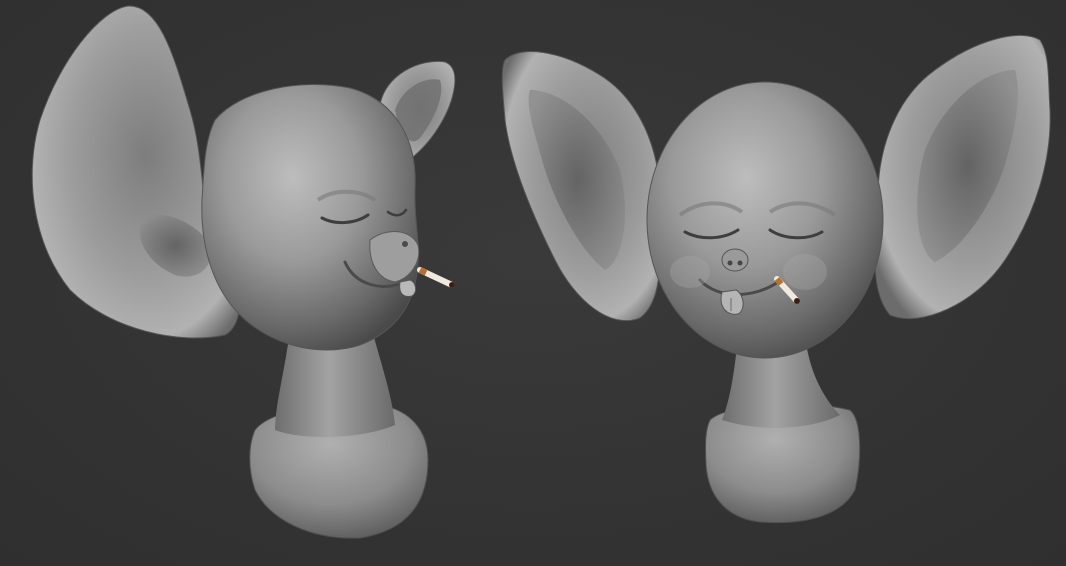 Image resolution: width=1066 pixels, height=566 pixels. What do you see at coordinates (805, 272) in the screenshot?
I see `front-cheek-right` at bounding box center [805, 272].